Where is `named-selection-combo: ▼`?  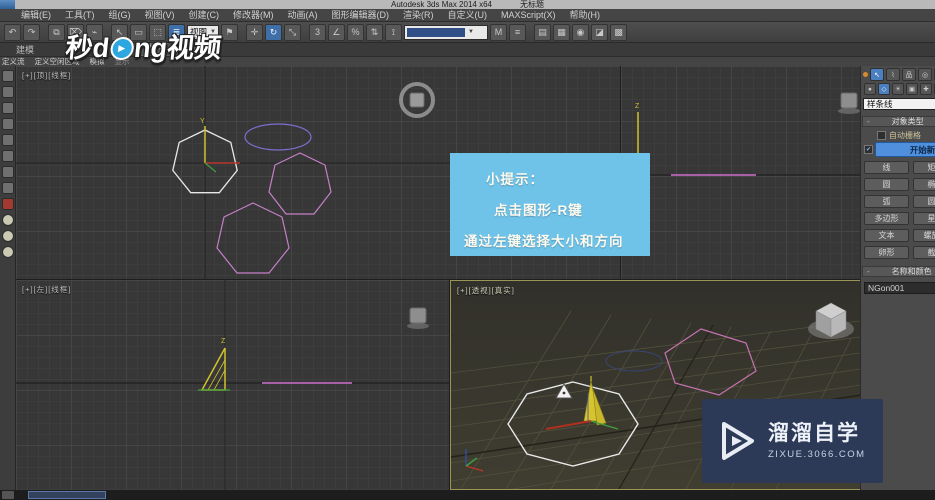 named-selection-combo: ▼ is located at coordinates (445, 32).